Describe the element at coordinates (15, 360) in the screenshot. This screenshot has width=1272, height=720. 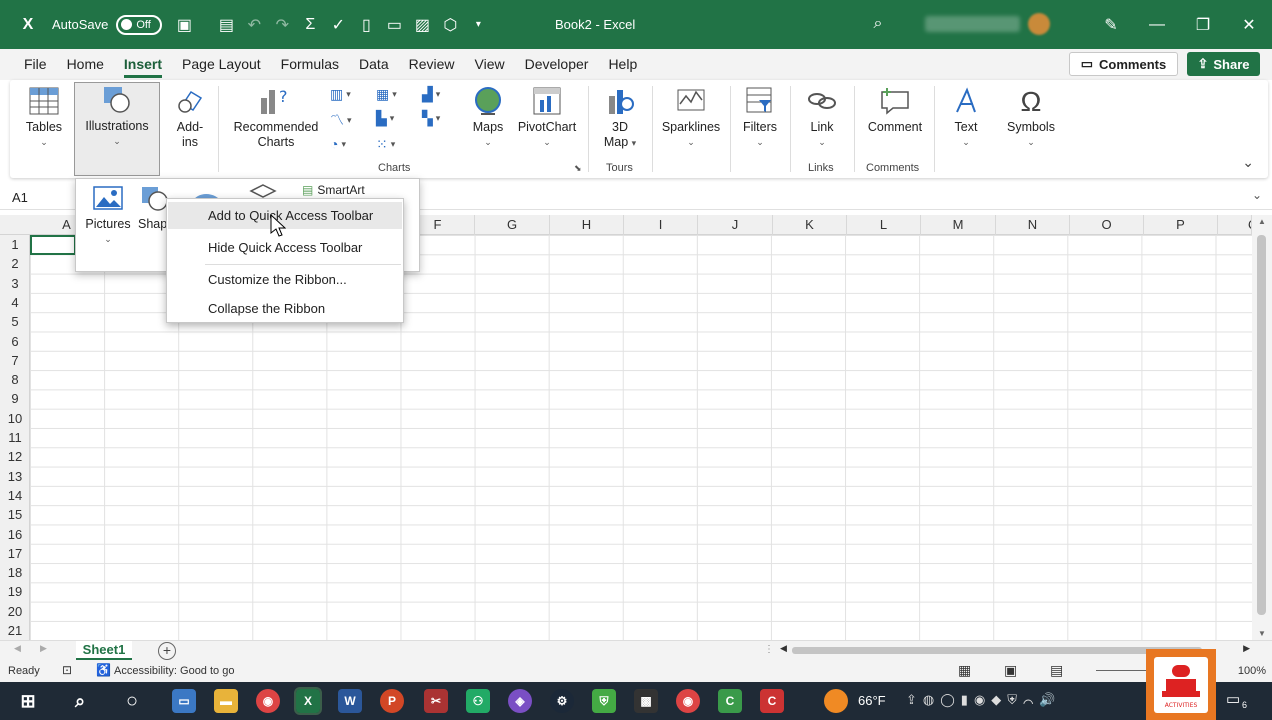
I see `row-header: 7` at that location.